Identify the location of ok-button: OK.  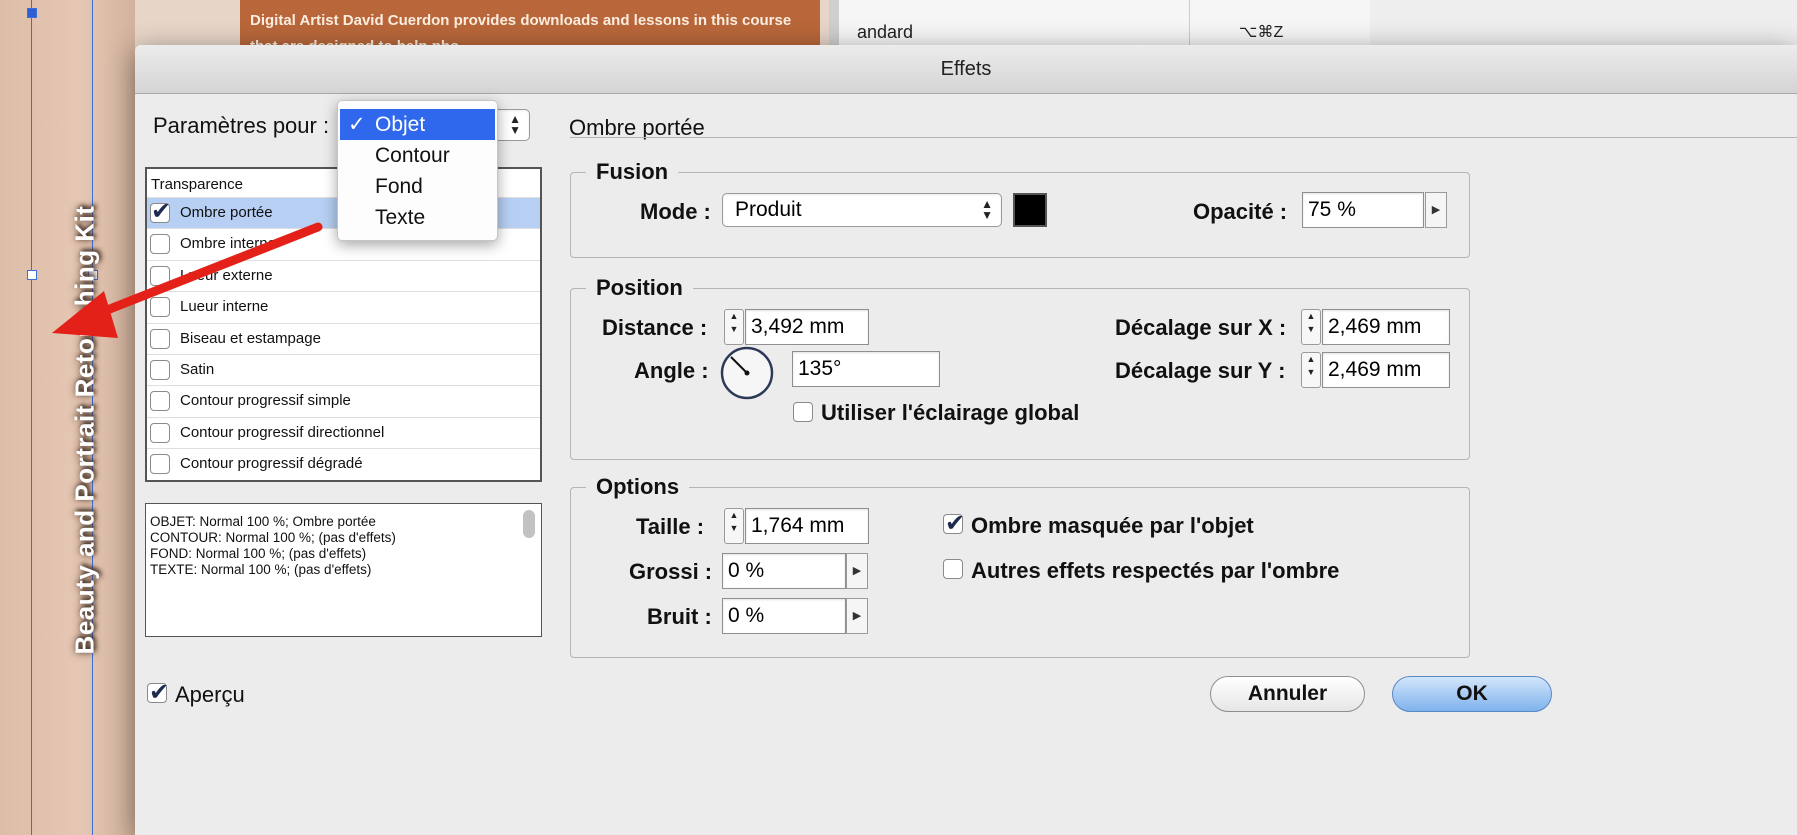
(1472, 694).